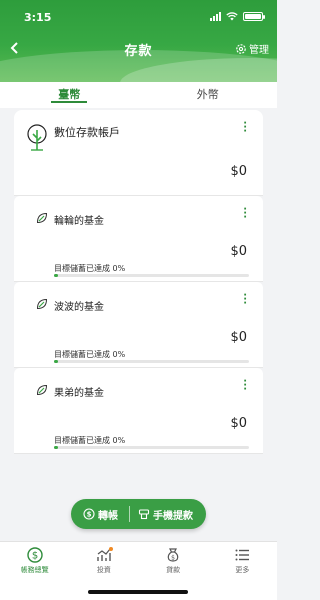  Describe the element at coordinates (138, 325) in the screenshot. I see `fund-card: 波波的基金 · · · $0 目標儲蓄已達成 0%` at that location.